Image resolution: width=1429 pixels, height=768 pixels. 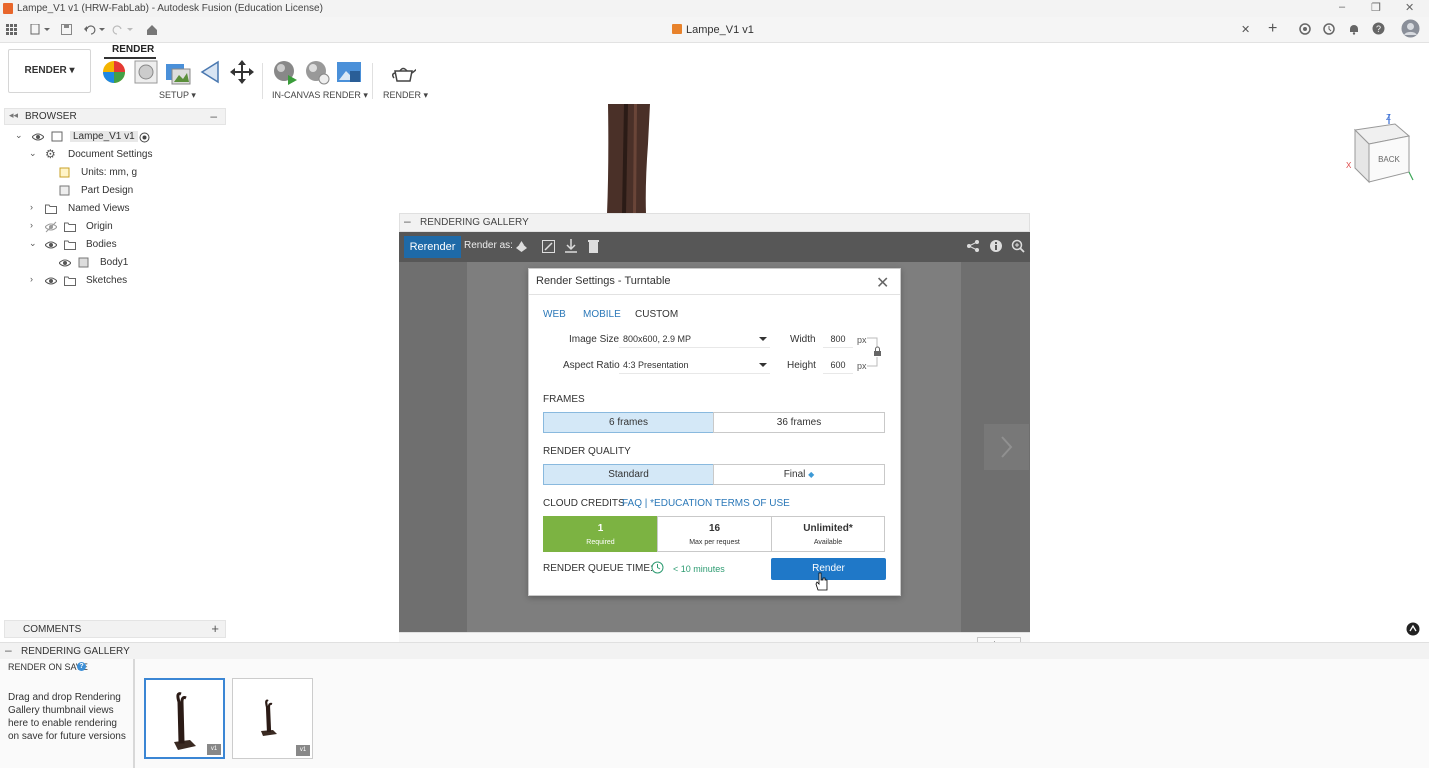 What do you see at coordinates (1349, 165) in the screenshot?
I see `axis-x-label: X` at bounding box center [1349, 165].